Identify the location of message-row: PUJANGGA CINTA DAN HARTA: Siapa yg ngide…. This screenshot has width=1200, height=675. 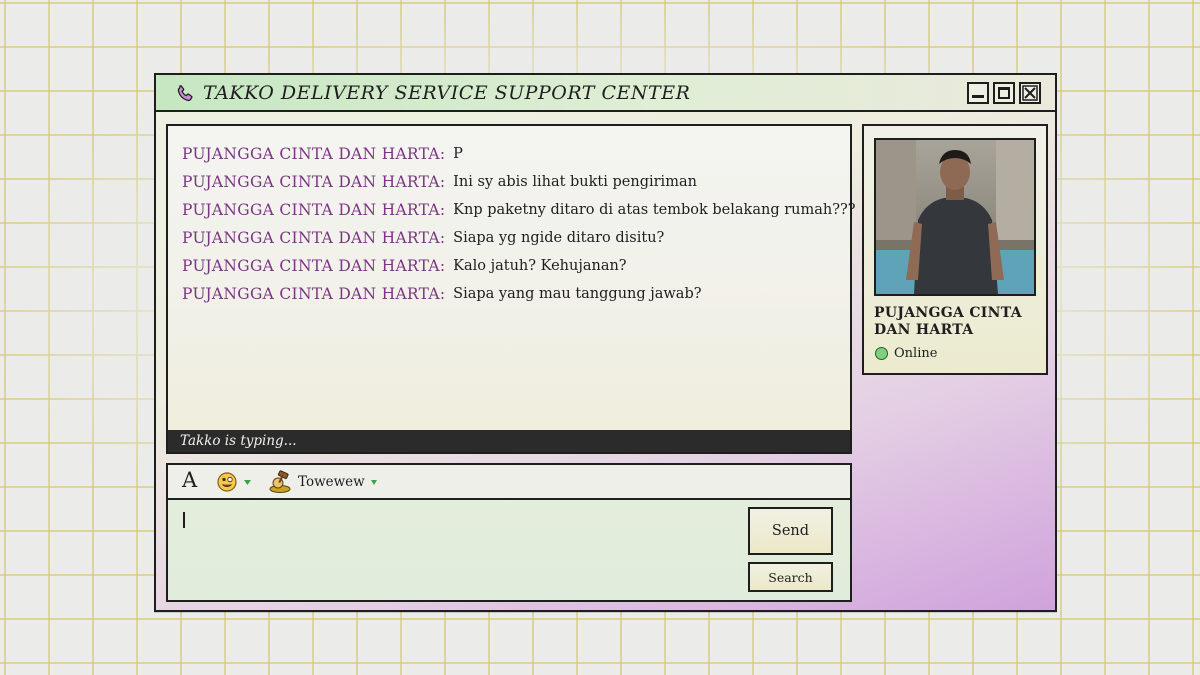
(507, 238).